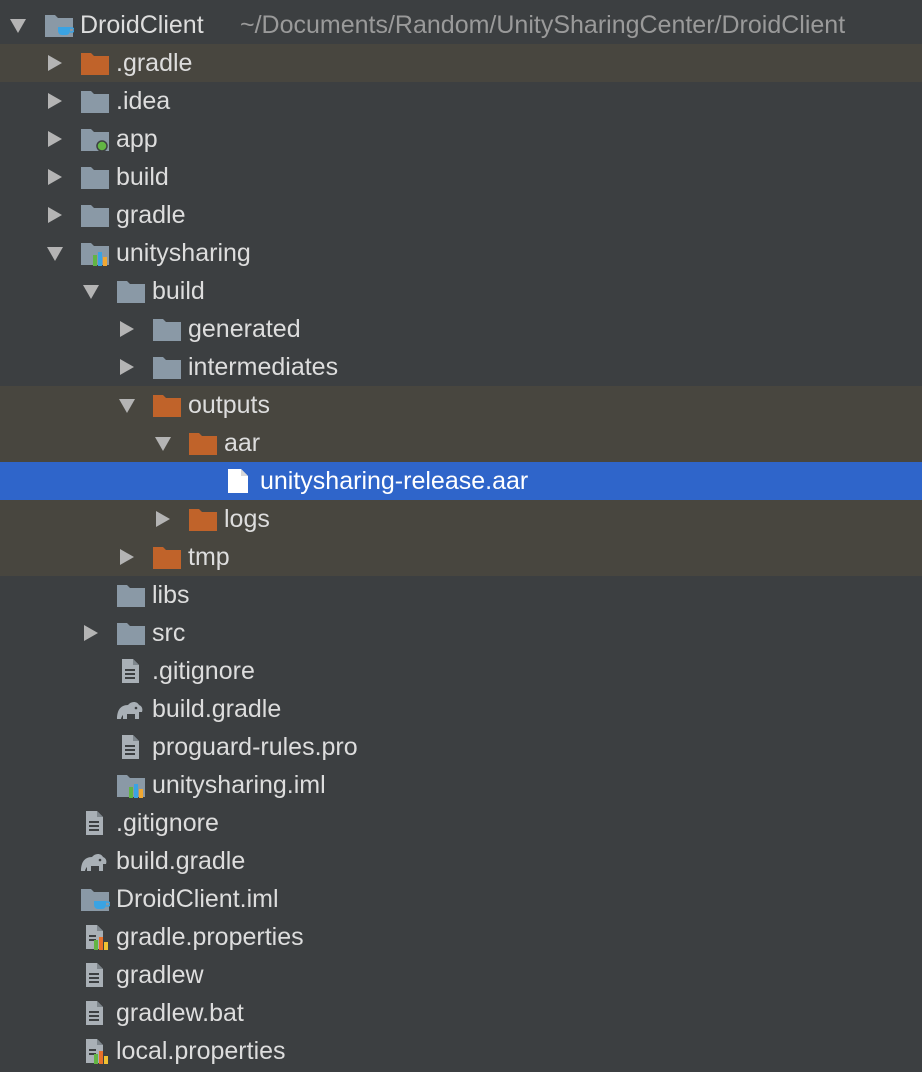  I want to click on tree-node-label: gradle, so click(151, 215).